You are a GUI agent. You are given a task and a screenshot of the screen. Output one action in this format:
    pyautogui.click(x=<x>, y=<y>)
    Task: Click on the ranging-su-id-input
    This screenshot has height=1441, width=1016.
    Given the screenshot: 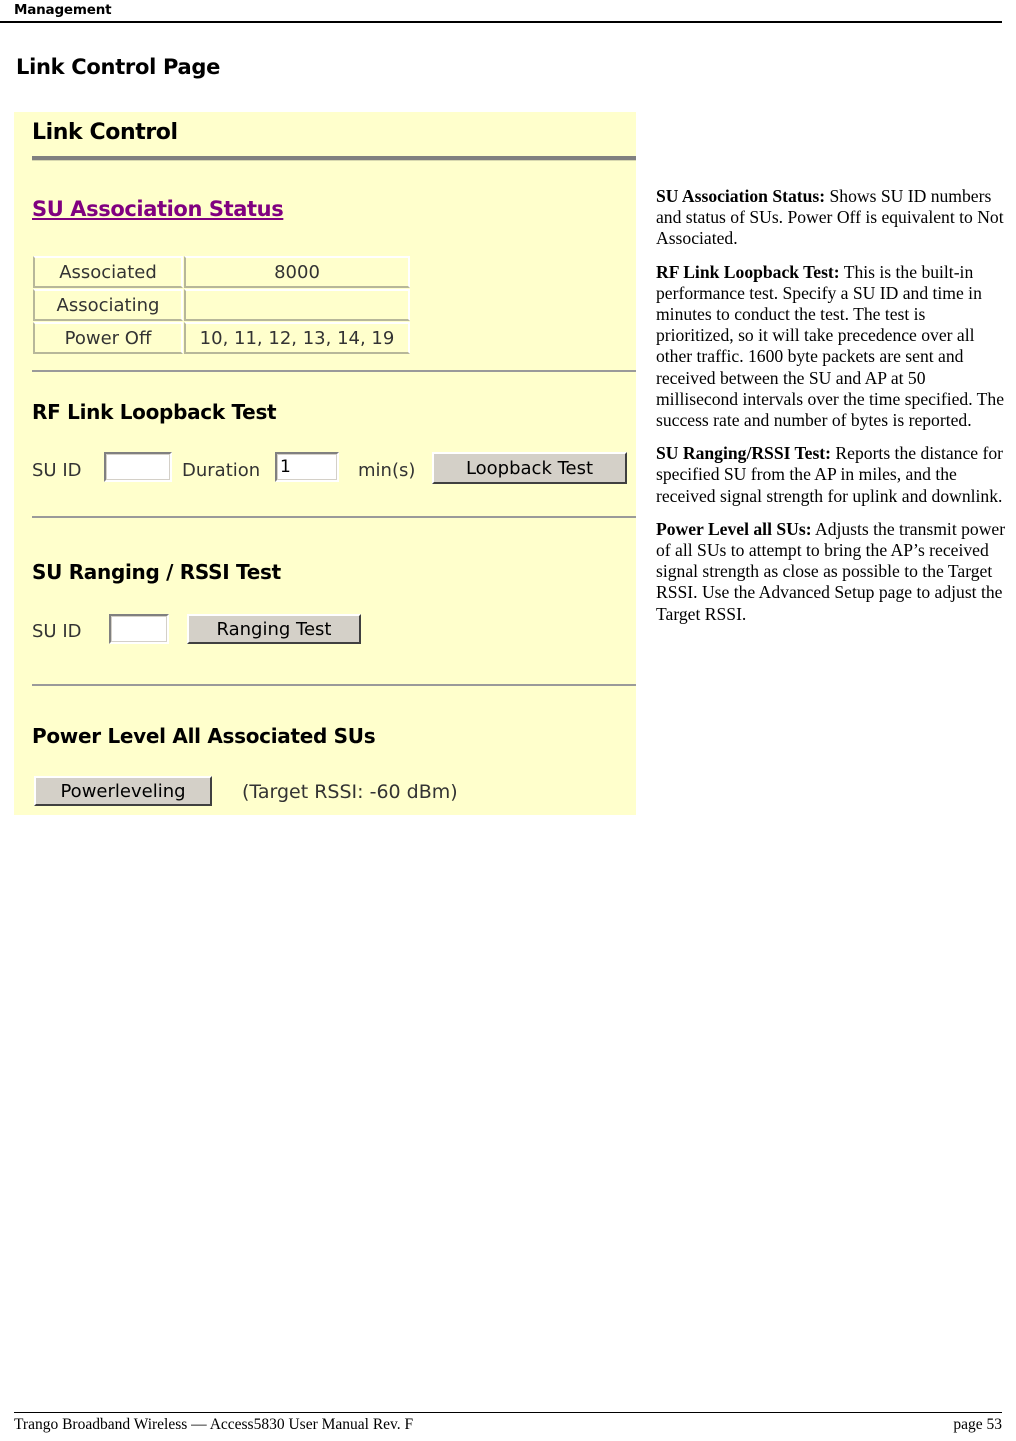 What is the action you would take?
    pyautogui.click(x=139, y=629)
    